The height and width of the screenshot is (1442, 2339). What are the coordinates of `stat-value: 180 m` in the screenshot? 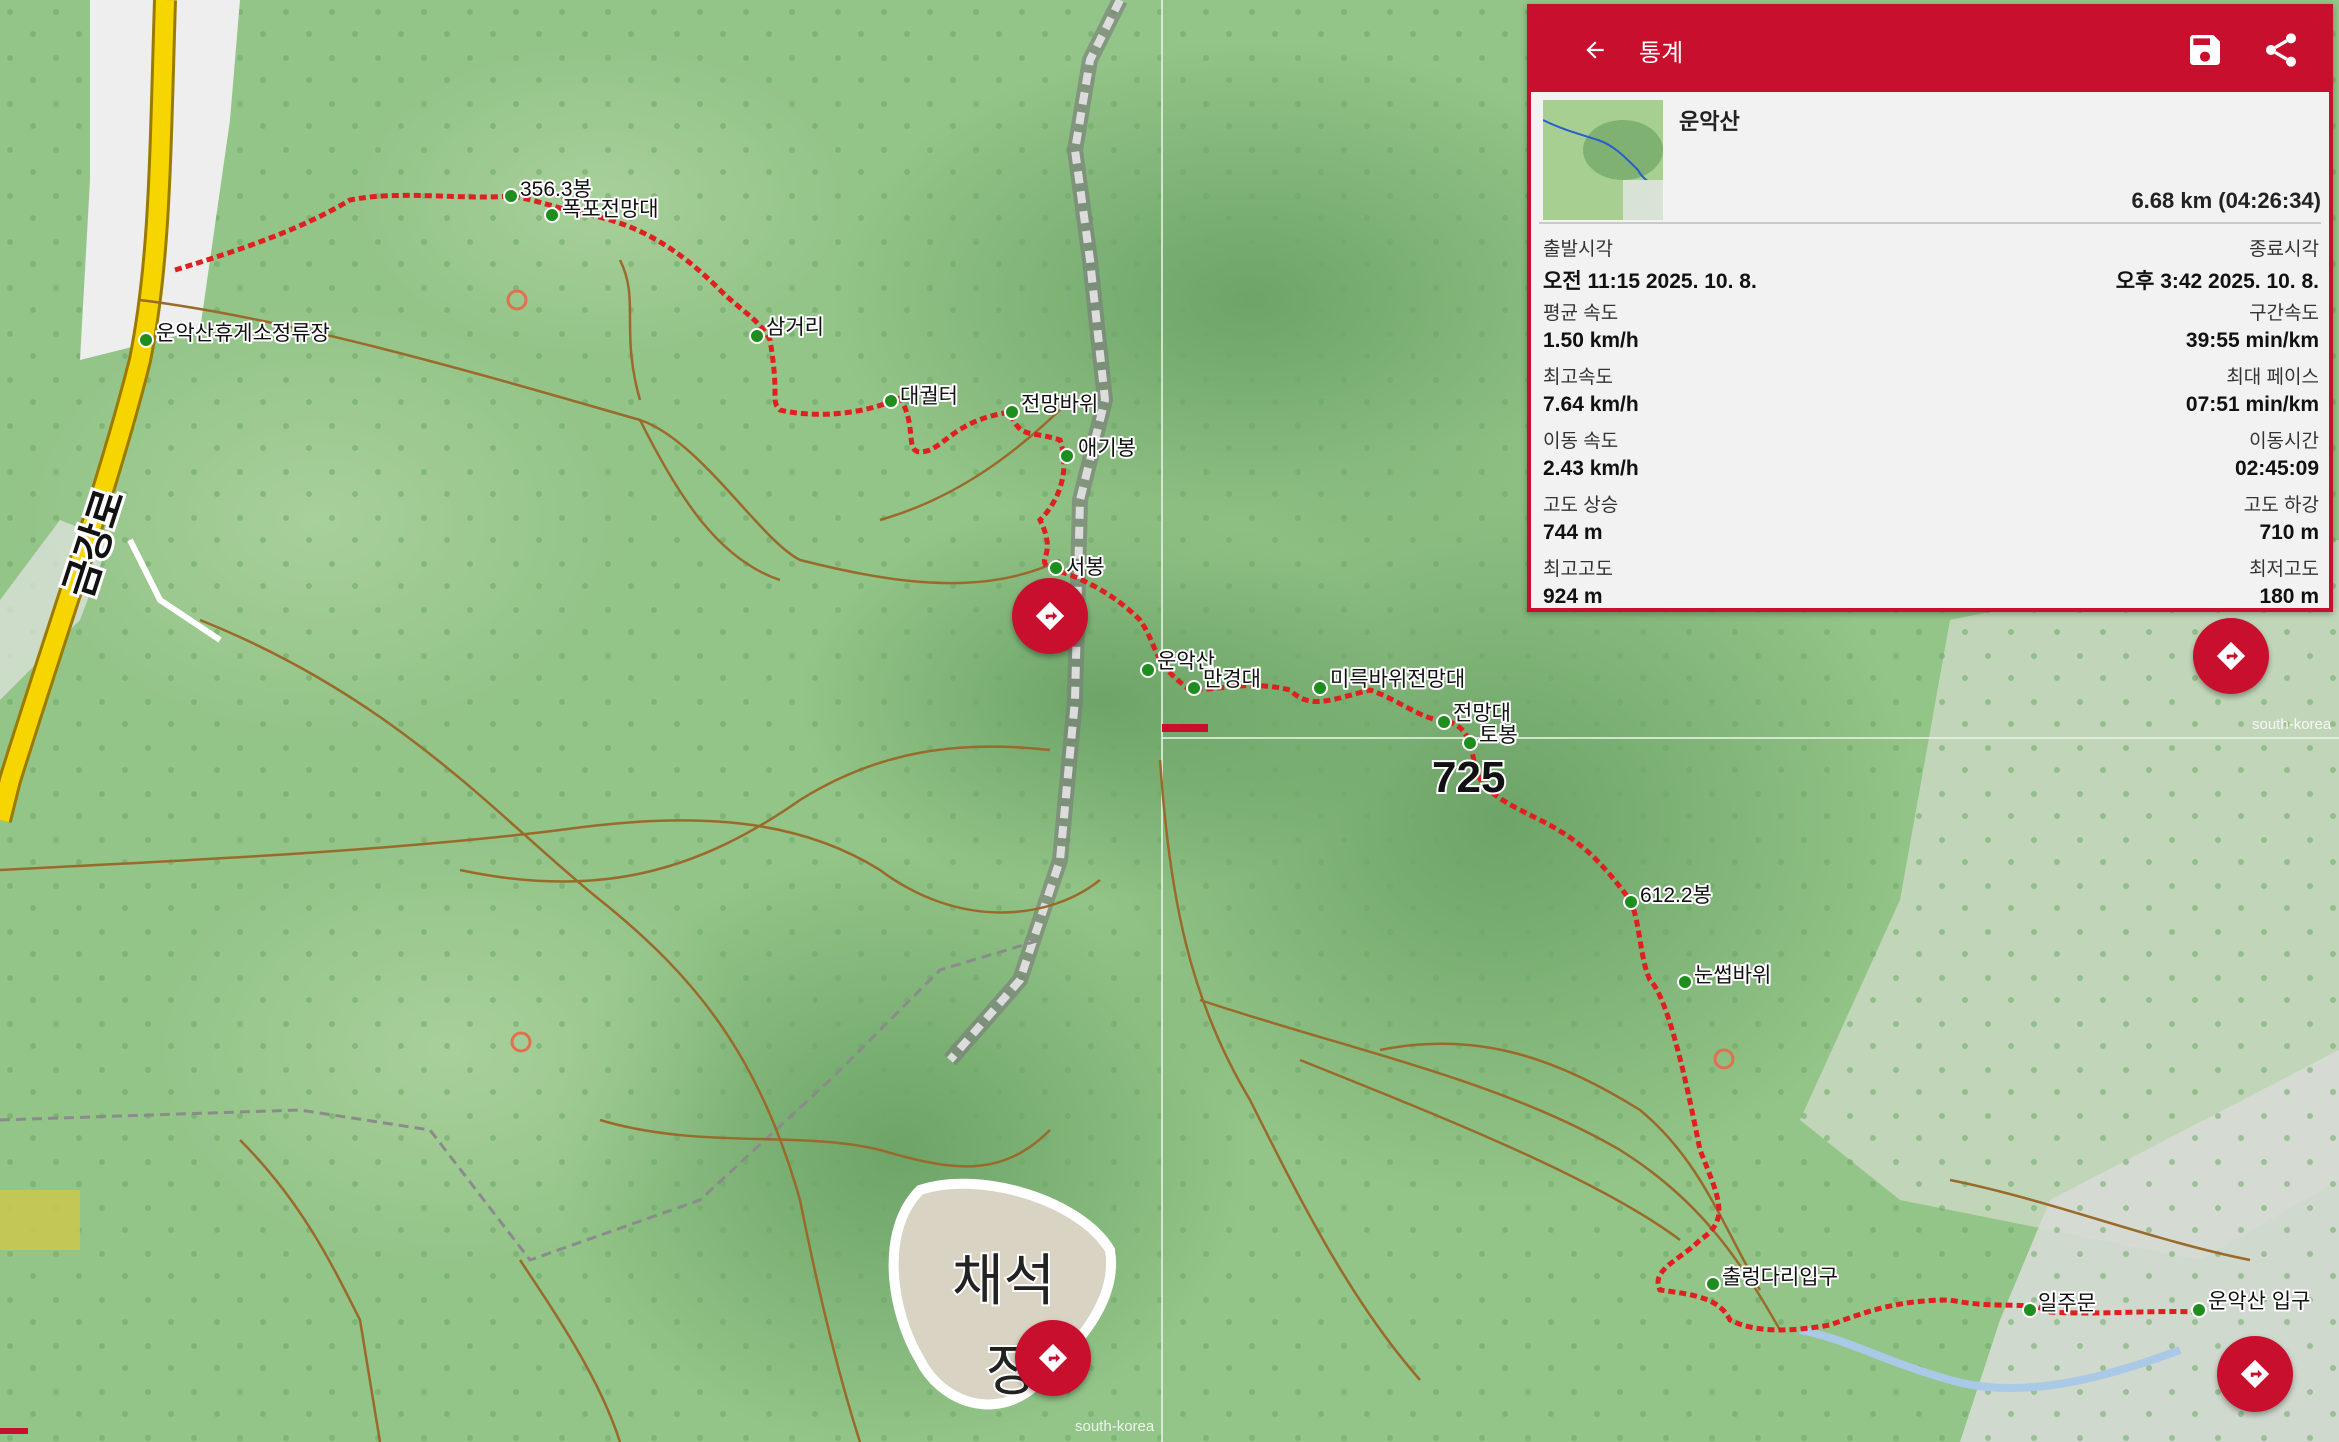 It's located at (2289, 596).